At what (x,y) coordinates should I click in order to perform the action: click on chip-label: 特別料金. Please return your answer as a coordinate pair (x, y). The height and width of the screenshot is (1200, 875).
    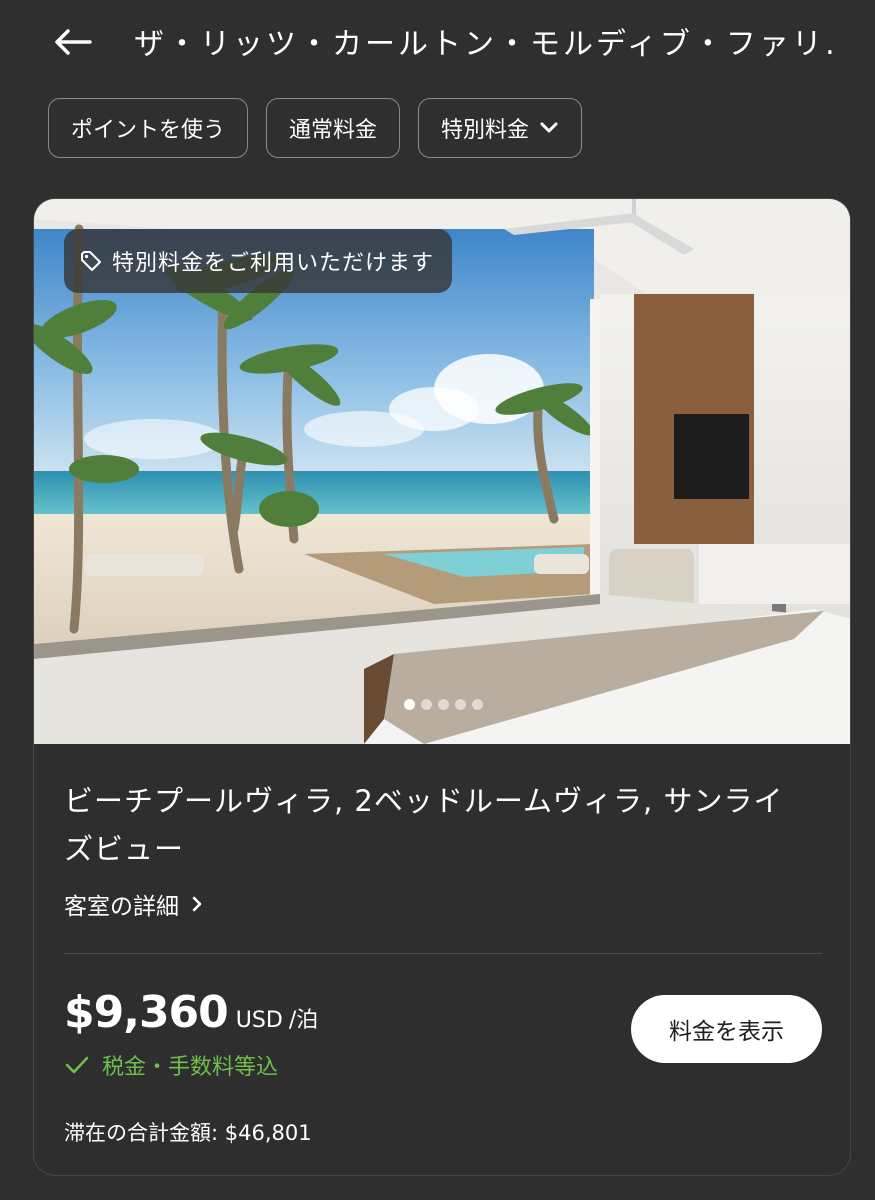
    Looking at the image, I should click on (485, 130).